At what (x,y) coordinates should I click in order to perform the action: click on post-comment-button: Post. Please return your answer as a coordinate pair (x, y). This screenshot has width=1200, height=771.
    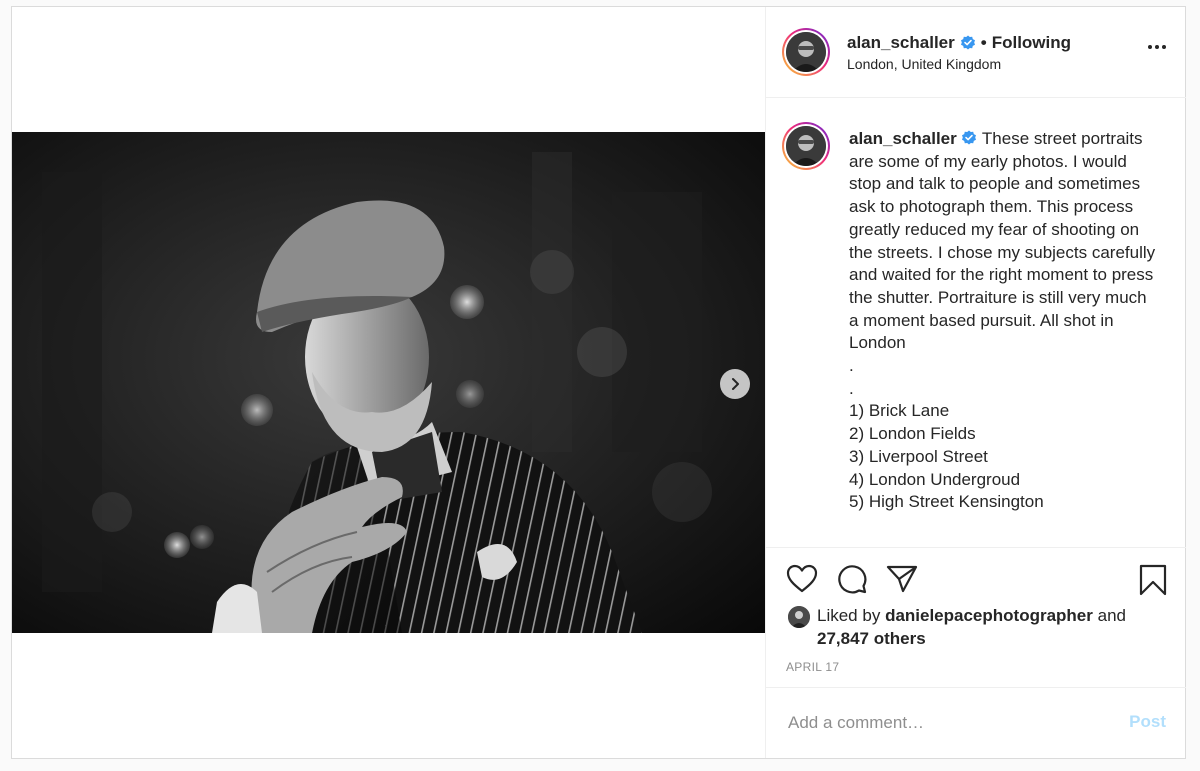
    Looking at the image, I should click on (1147, 722).